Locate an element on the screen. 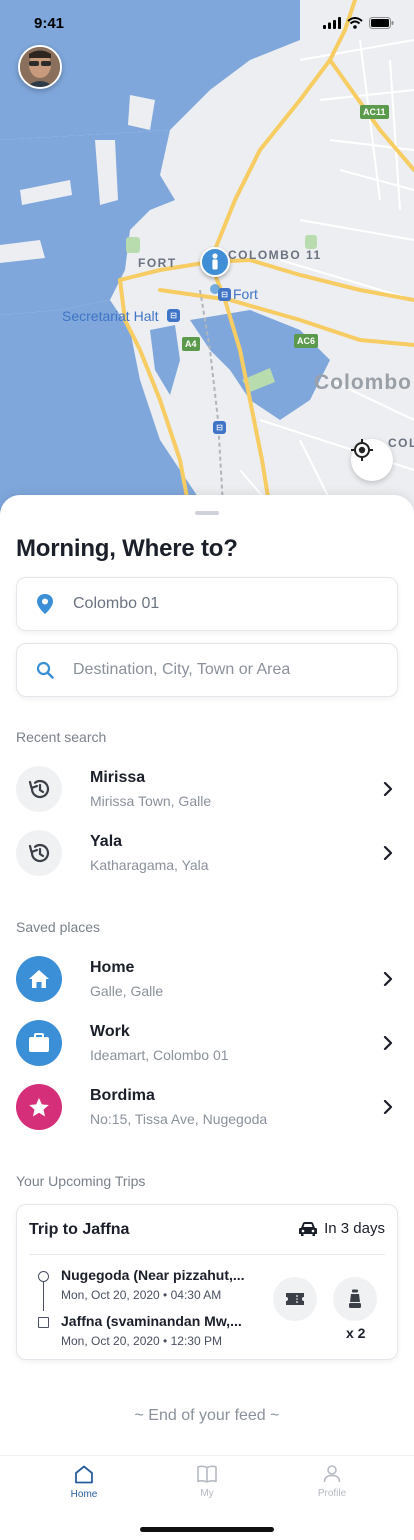 This screenshot has height=1540, width=414. recent-item-yala: Yala Katharagama, Yala is located at coordinates (207, 853).